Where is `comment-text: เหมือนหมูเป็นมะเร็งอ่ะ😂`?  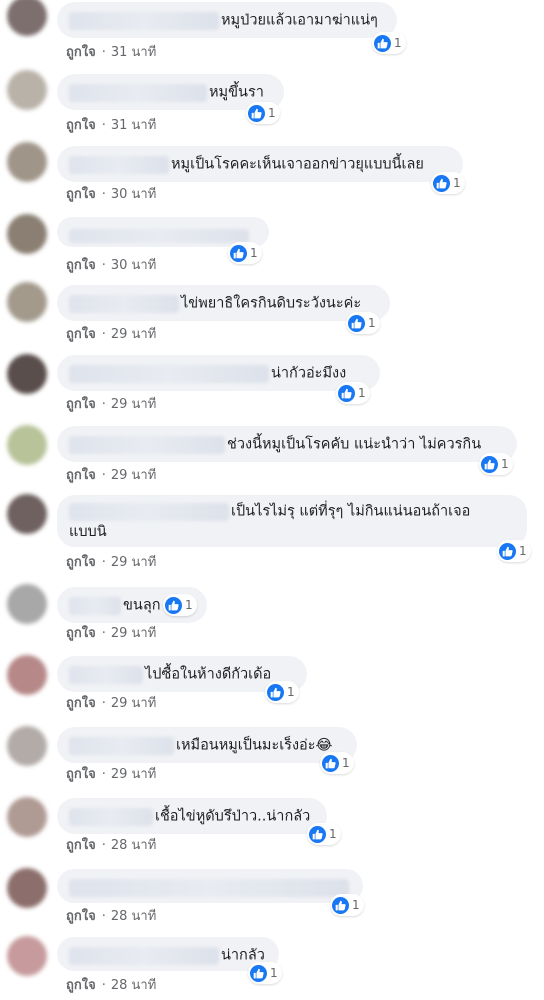 comment-text: เหมือนหมูเป็นมะเร็งอ่ะ😂 is located at coordinates (254, 745).